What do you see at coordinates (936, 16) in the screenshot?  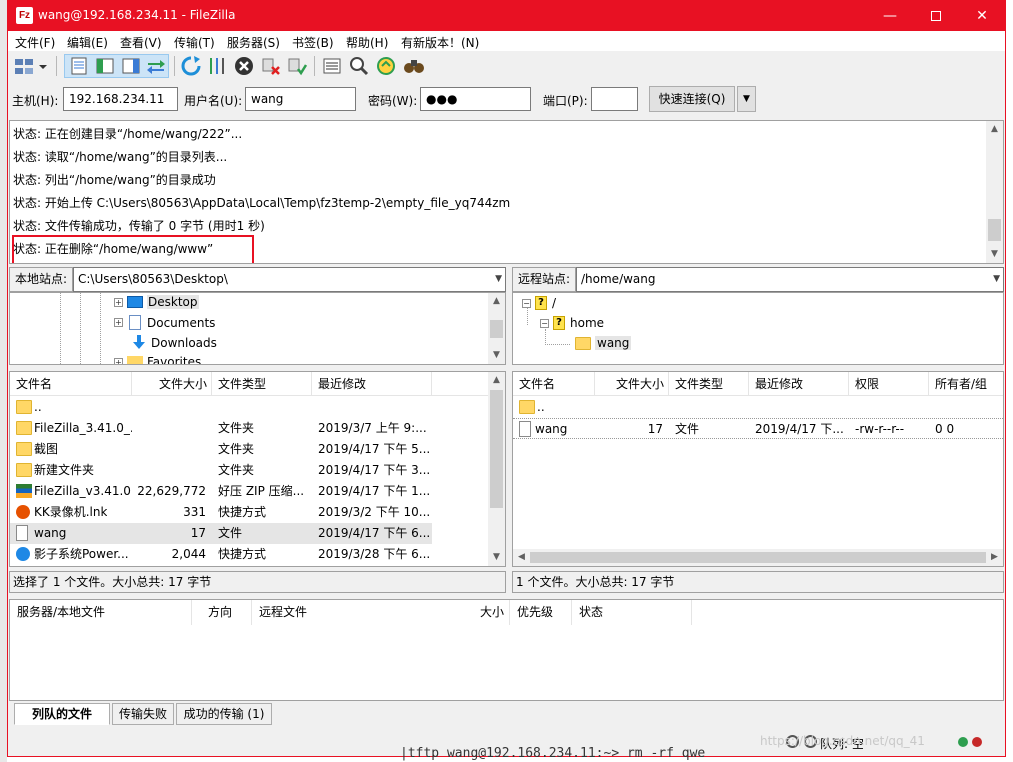 I see `maximize-button` at bounding box center [936, 16].